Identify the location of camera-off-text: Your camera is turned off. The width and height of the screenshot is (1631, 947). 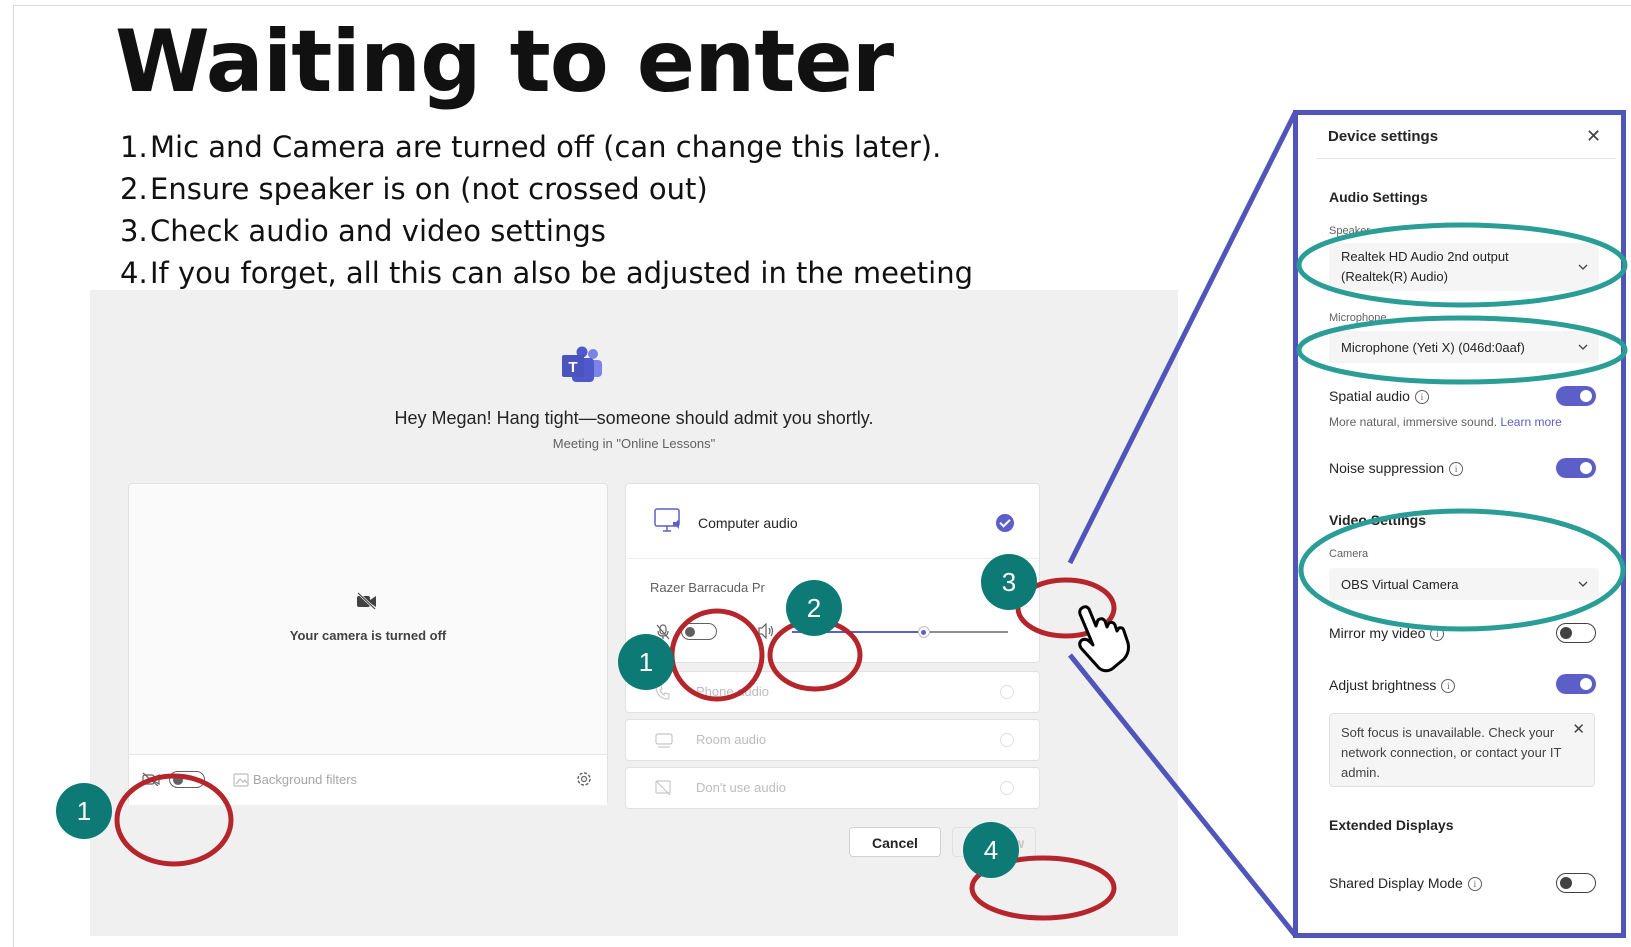
(368, 635).